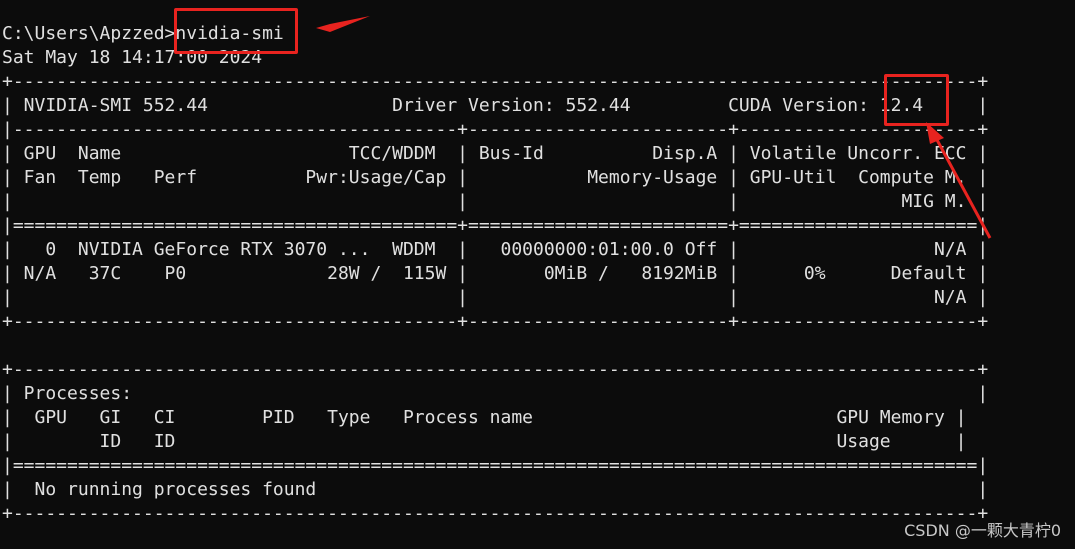  What do you see at coordinates (982, 530) in the screenshot?
I see `watermark: CSDN @一颗大青柠0` at bounding box center [982, 530].